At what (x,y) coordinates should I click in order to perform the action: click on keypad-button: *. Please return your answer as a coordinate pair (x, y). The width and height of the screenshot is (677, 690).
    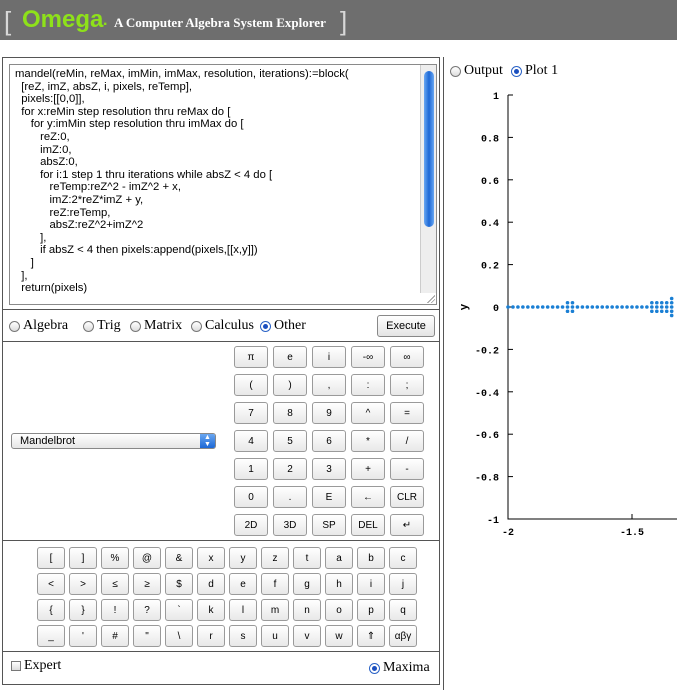
    Looking at the image, I should click on (368, 441).